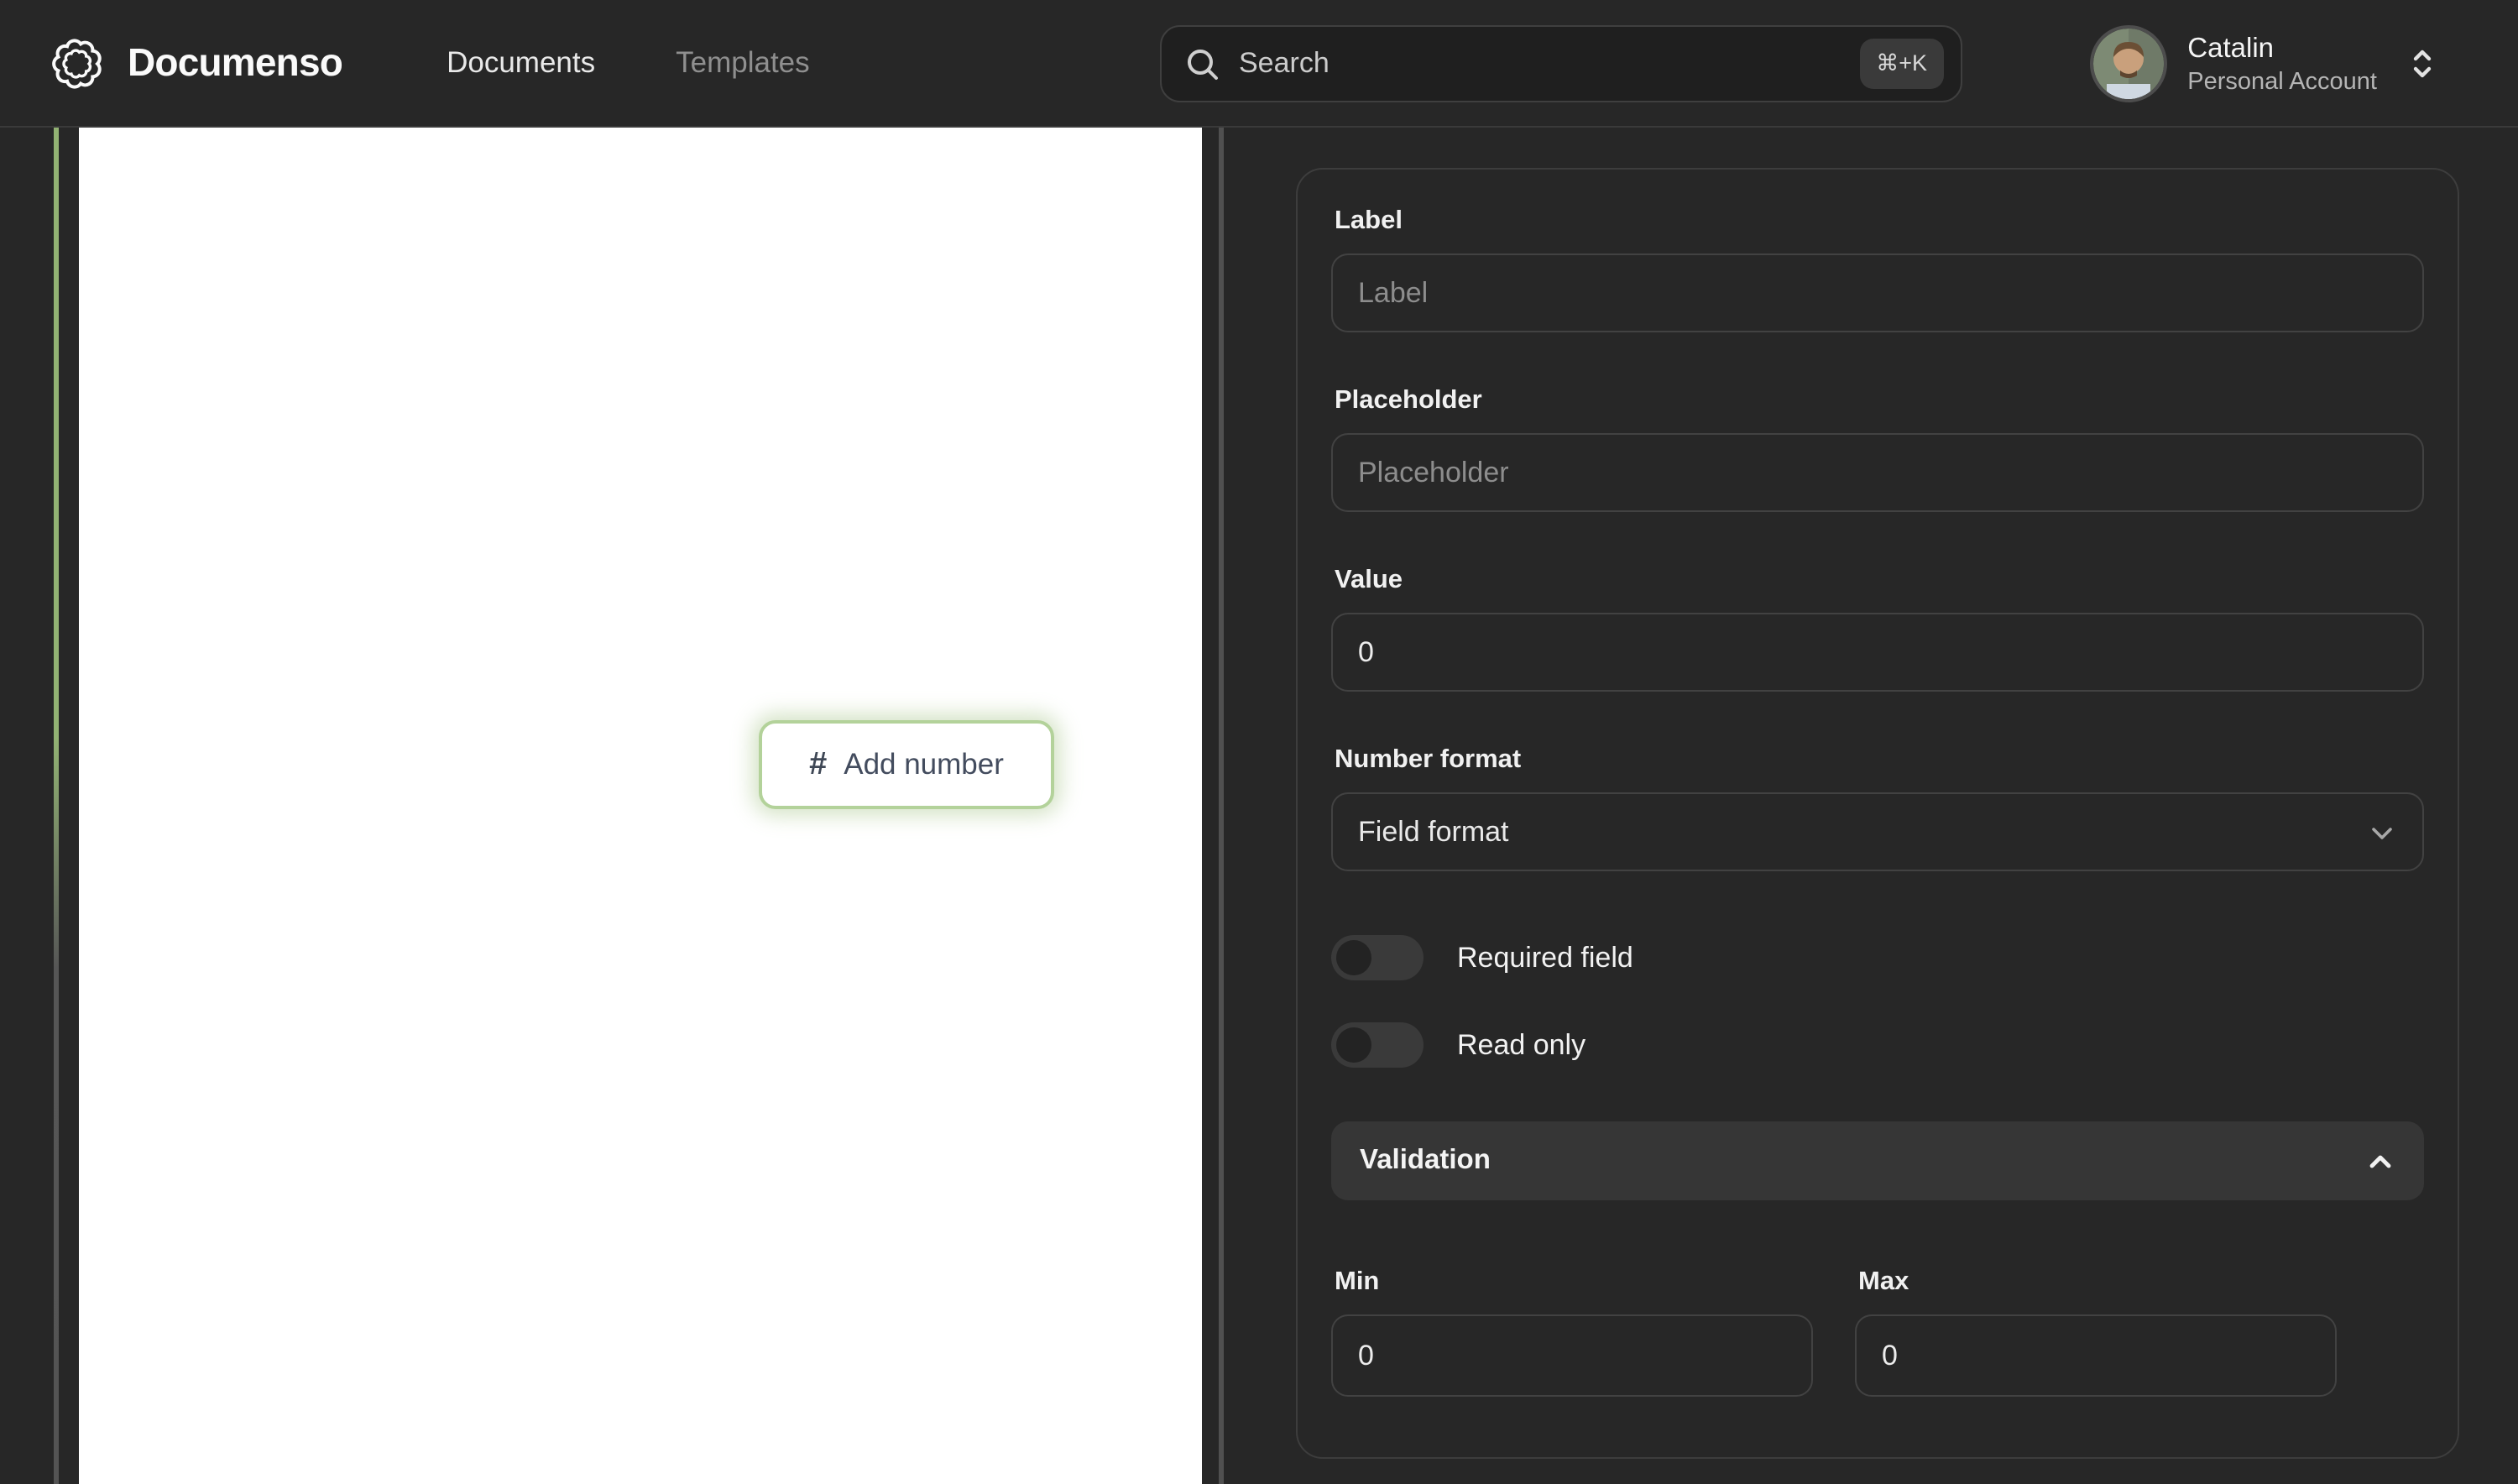  Describe the element at coordinates (1377, 1045) in the screenshot. I see `read-only-toggle` at that location.